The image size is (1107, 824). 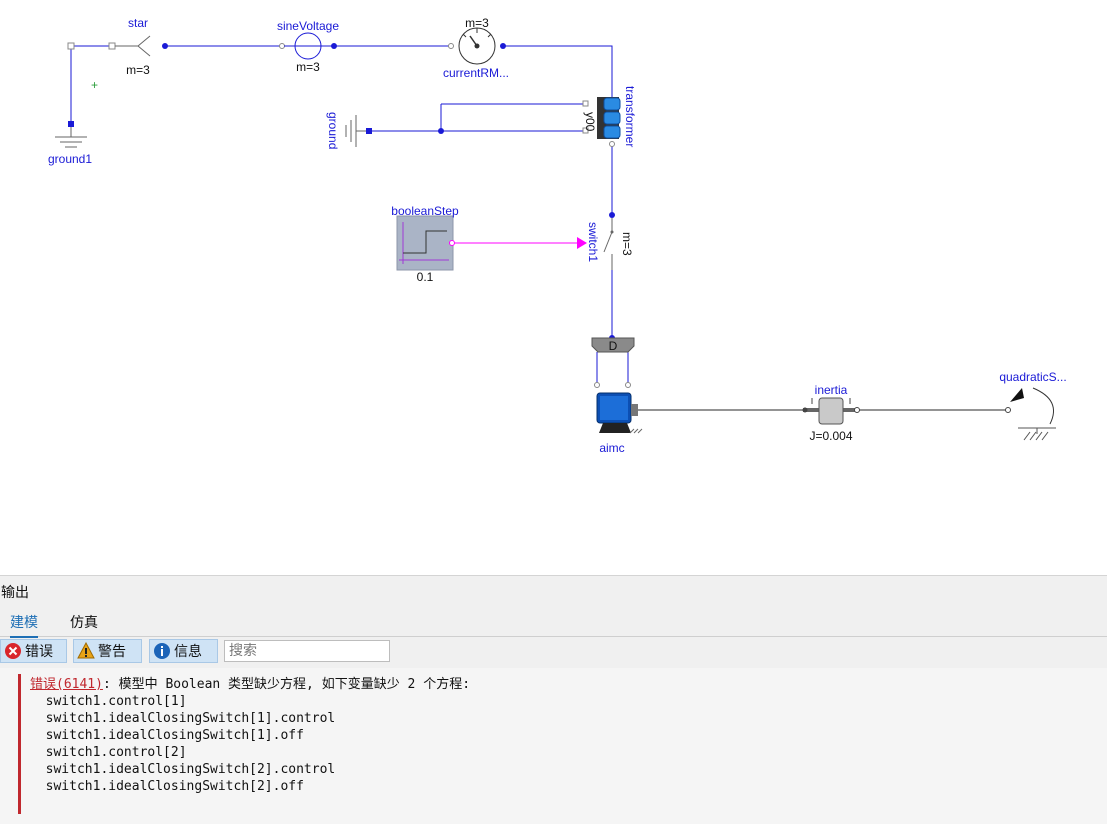 What do you see at coordinates (24, 625) in the screenshot?
I see `tab-modeling: 建模` at bounding box center [24, 625].